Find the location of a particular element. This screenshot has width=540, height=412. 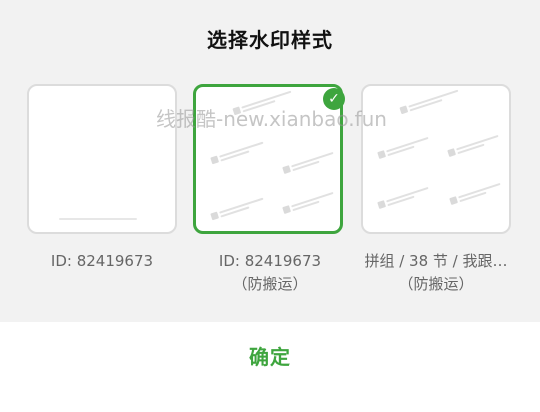

option-caption-2: ID: 82419673 （防搬运） is located at coordinates (270, 273).